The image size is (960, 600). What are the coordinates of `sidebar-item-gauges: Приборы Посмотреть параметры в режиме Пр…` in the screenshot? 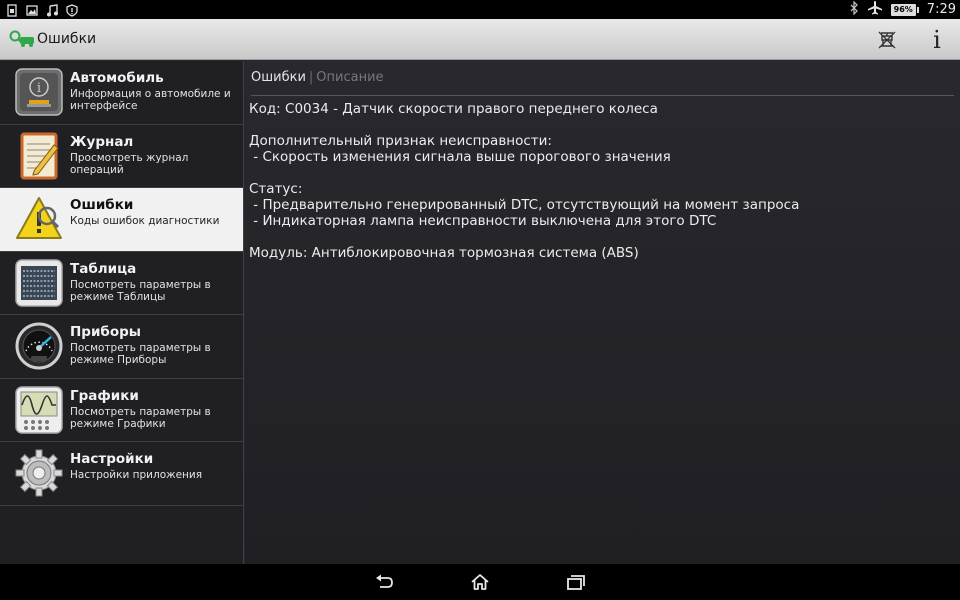 It's located at (121, 347).